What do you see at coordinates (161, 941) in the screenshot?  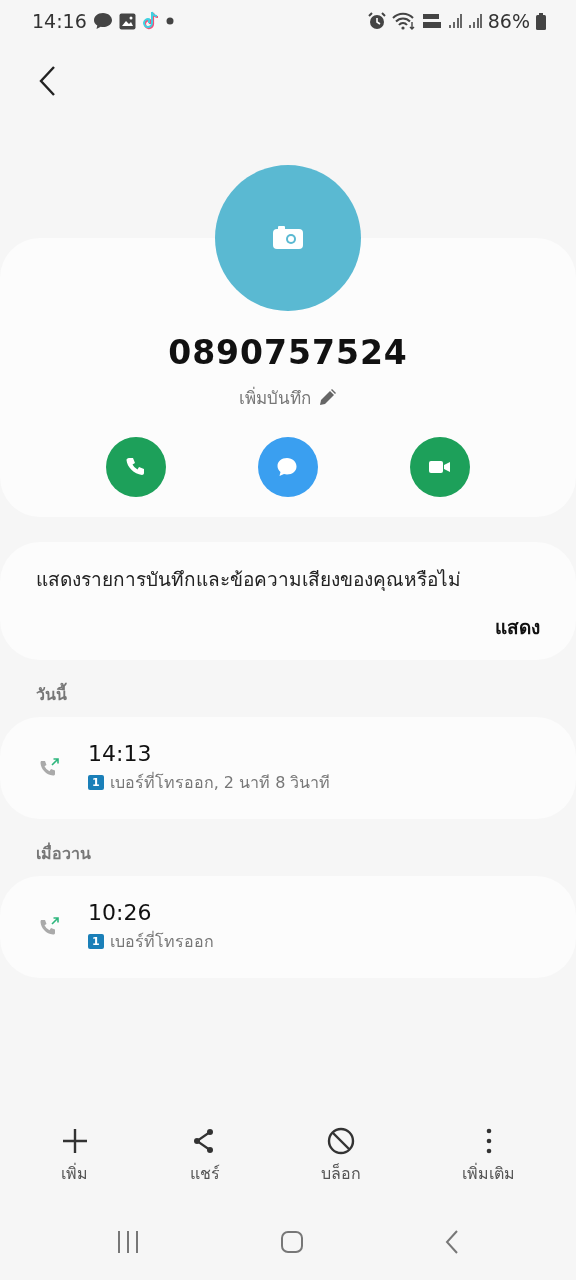 I see `call-detail: เบอร์ที่โทรออก` at bounding box center [161, 941].